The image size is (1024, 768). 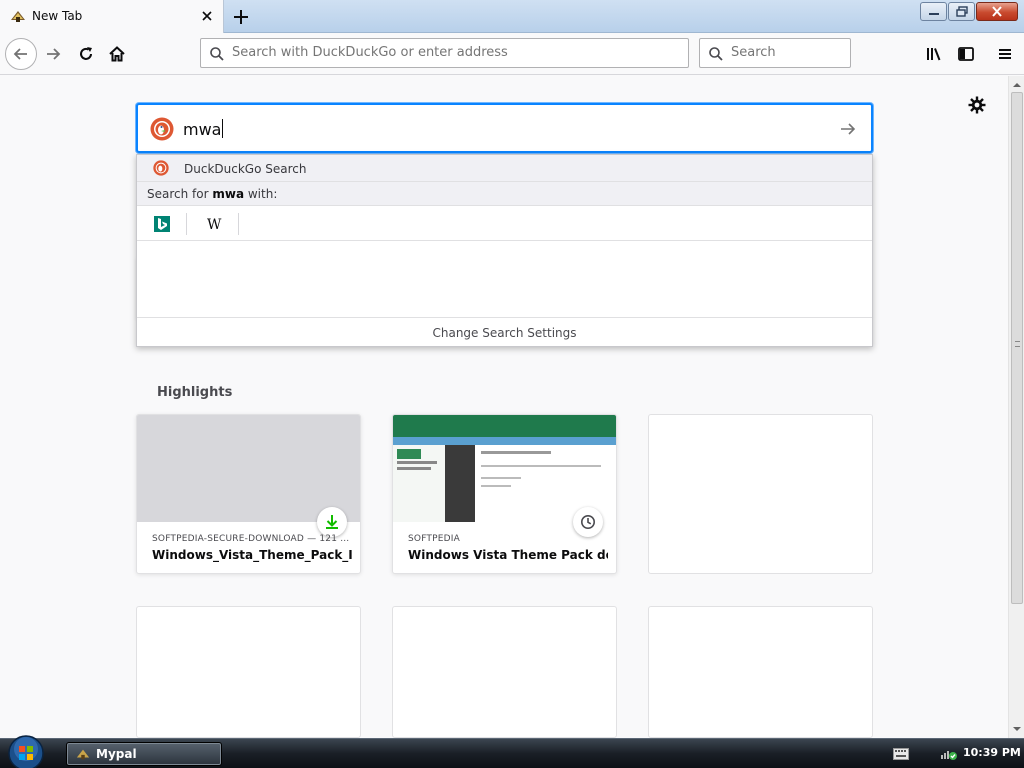 What do you see at coordinates (848, 129) in the screenshot?
I see `go-arrow-icon` at bounding box center [848, 129].